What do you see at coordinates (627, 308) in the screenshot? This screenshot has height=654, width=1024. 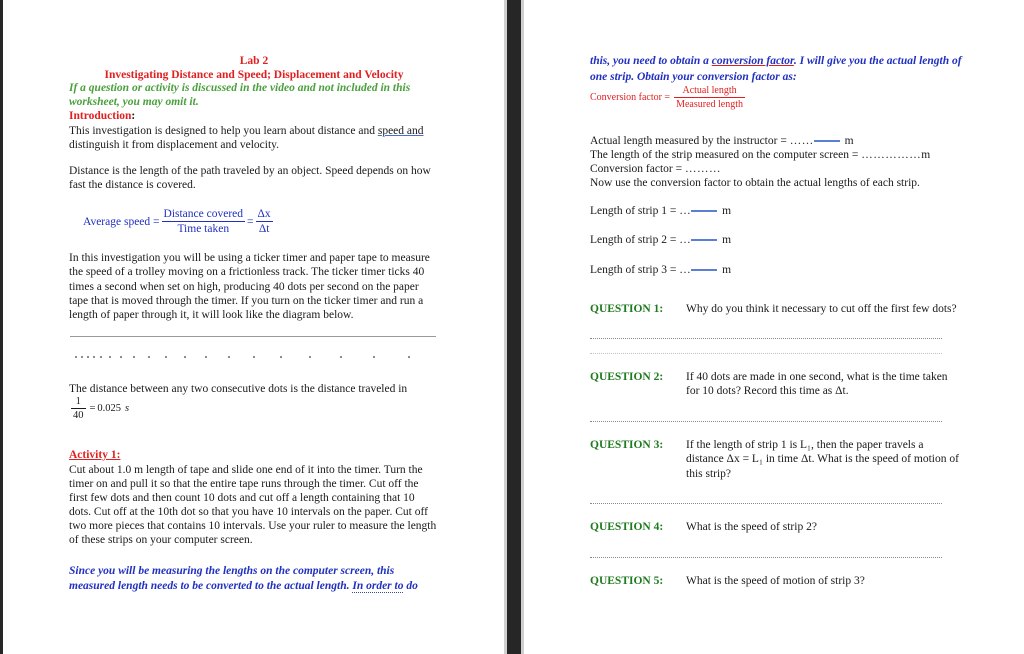 I see `question-label: QUESTION 1:` at bounding box center [627, 308].